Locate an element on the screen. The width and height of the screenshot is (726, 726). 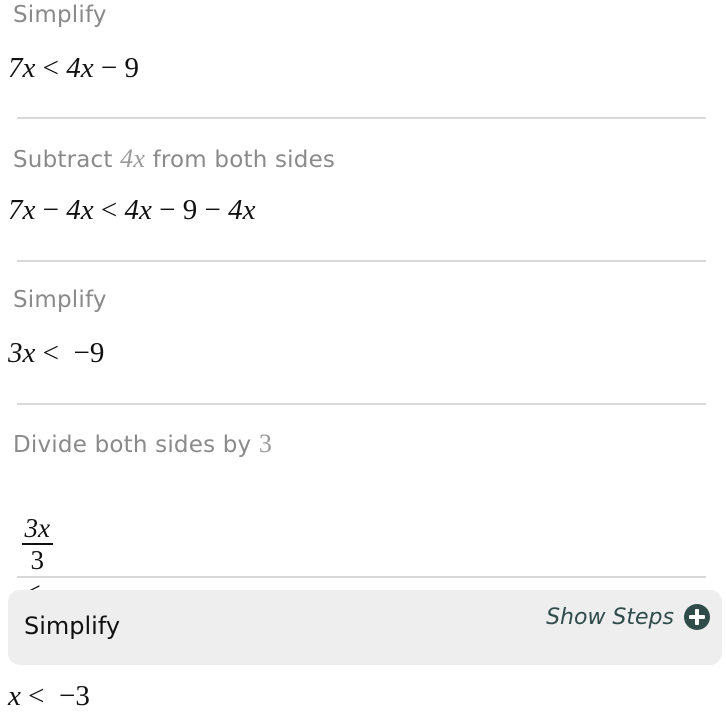
step-2-label-math: 4x is located at coordinates (133, 158).